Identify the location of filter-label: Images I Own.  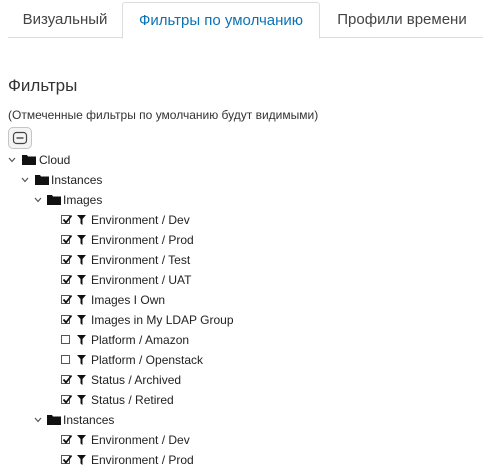
(128, 300).